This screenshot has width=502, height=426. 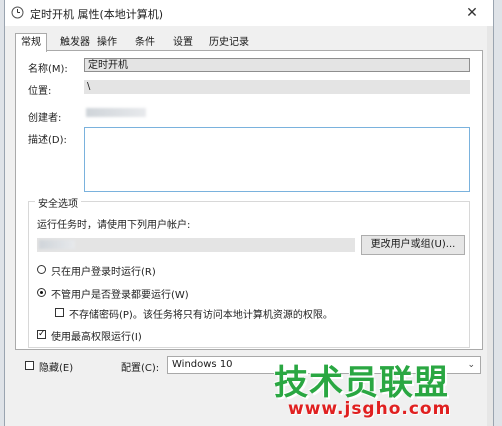 What do you see at coordinates (75, 42) in the screenshot?
I see `tab-triggers: 触发器` at bounding box center [75, 42].